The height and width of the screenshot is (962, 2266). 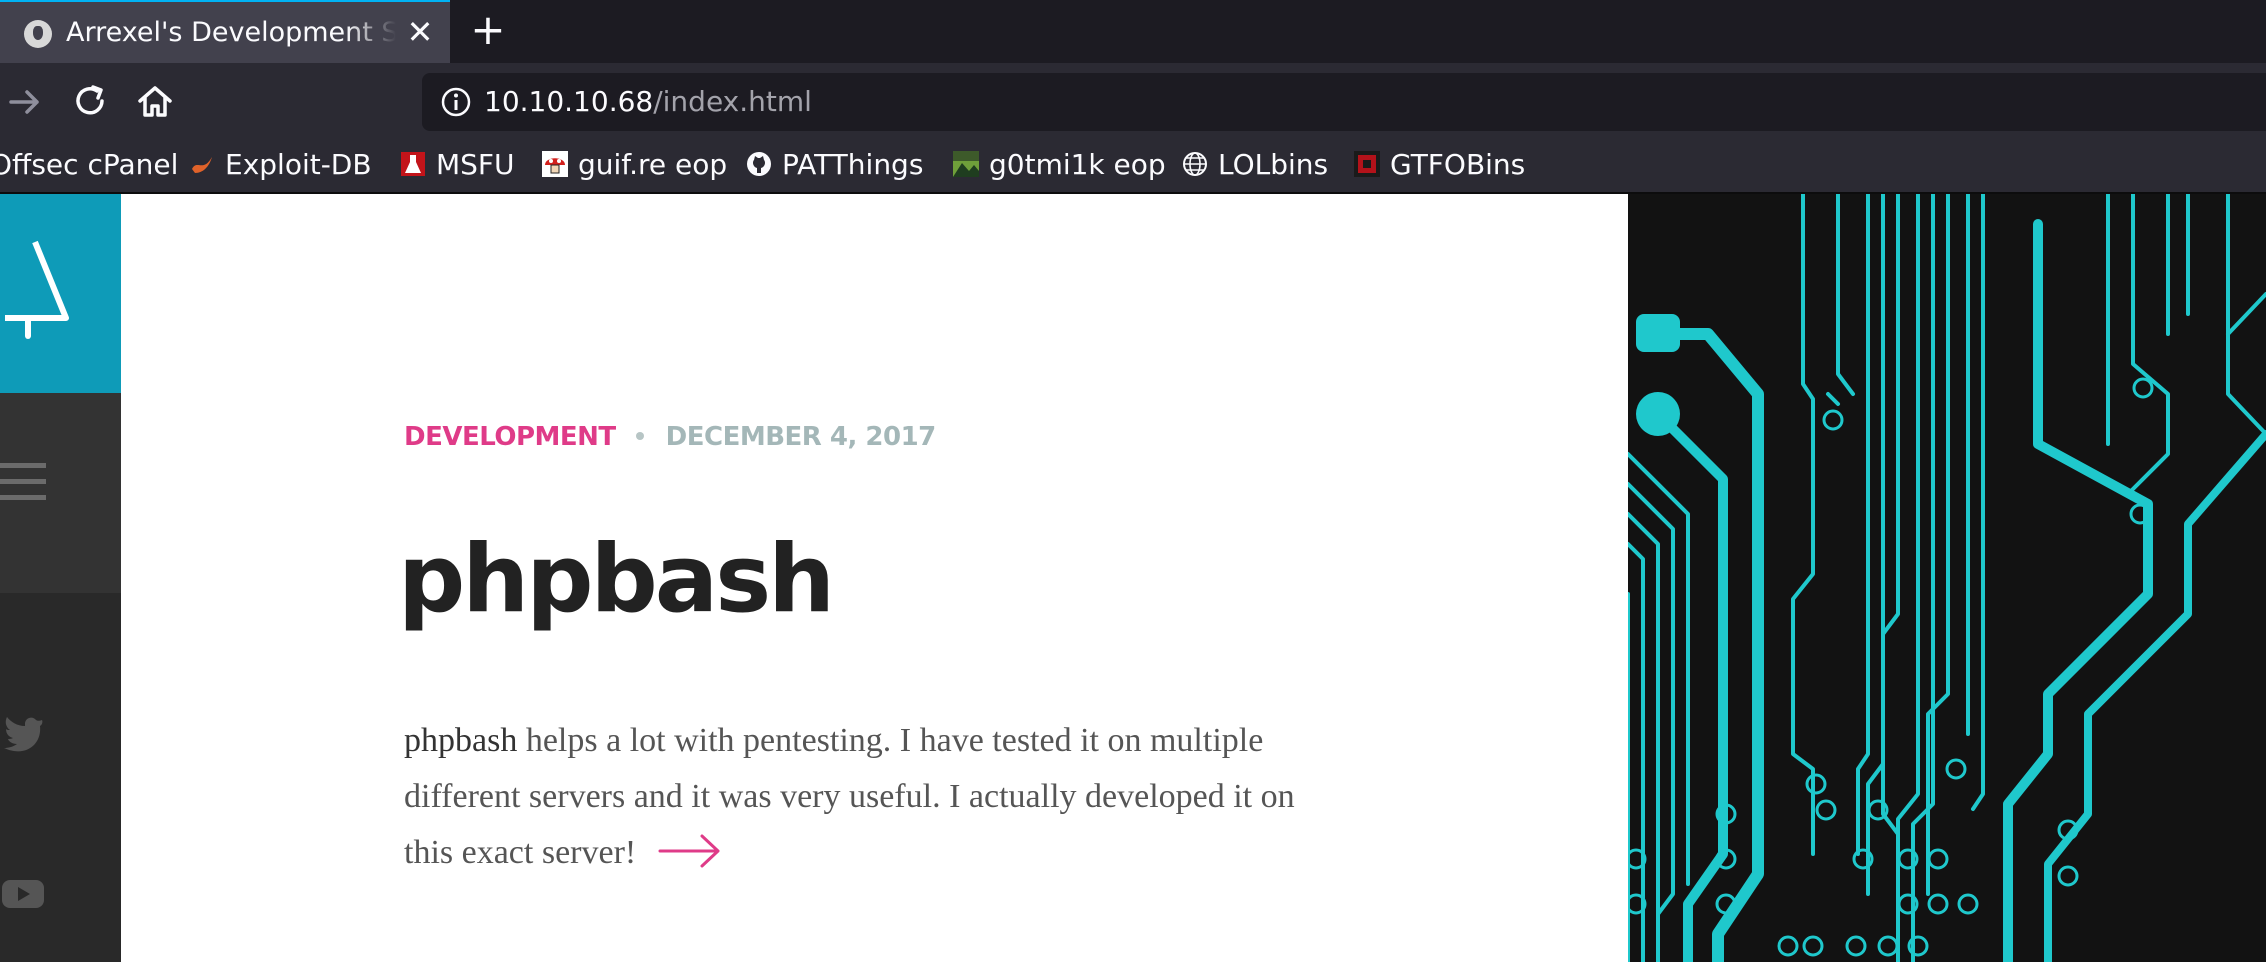 I want to click on forward-button, so click(x=25, y=102).